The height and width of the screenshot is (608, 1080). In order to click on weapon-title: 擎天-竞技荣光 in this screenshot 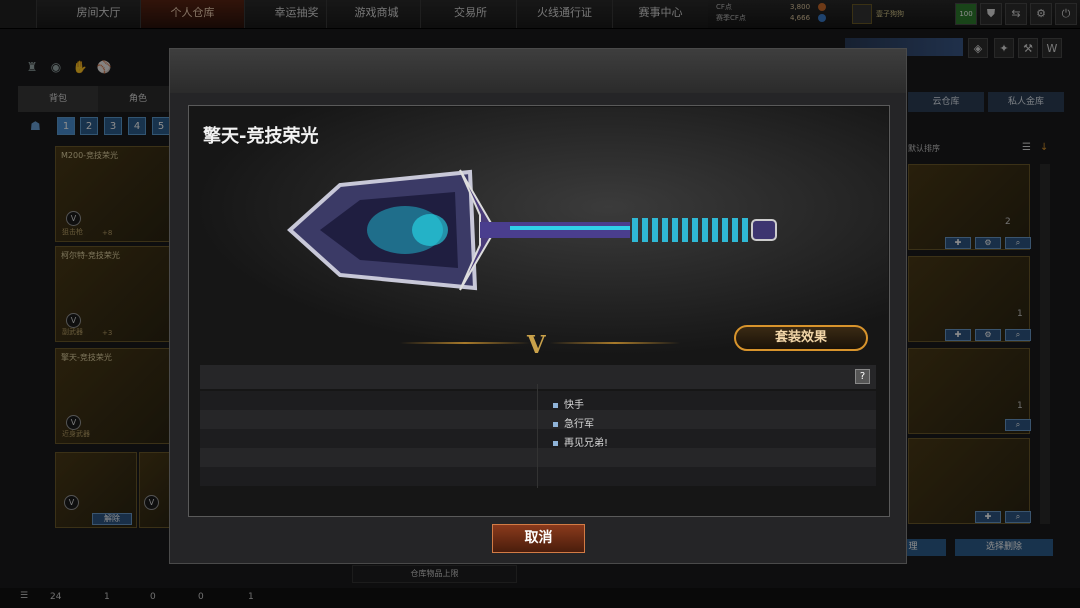, I will do `click(261, 136)`.